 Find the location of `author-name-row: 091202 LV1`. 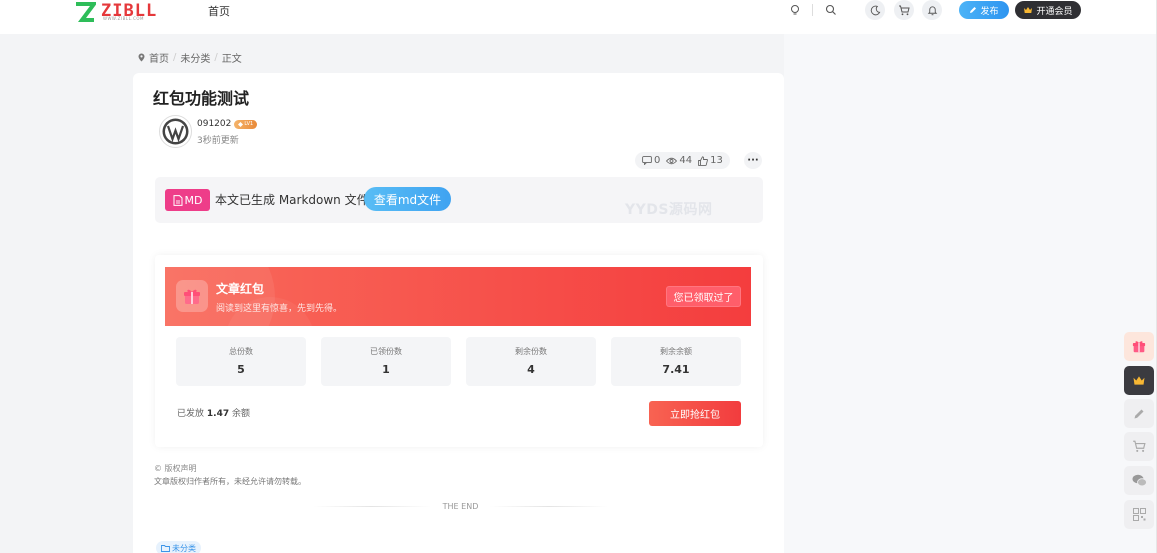

author-name-row: 091202 LV1 is located at coordinates (227, 124).